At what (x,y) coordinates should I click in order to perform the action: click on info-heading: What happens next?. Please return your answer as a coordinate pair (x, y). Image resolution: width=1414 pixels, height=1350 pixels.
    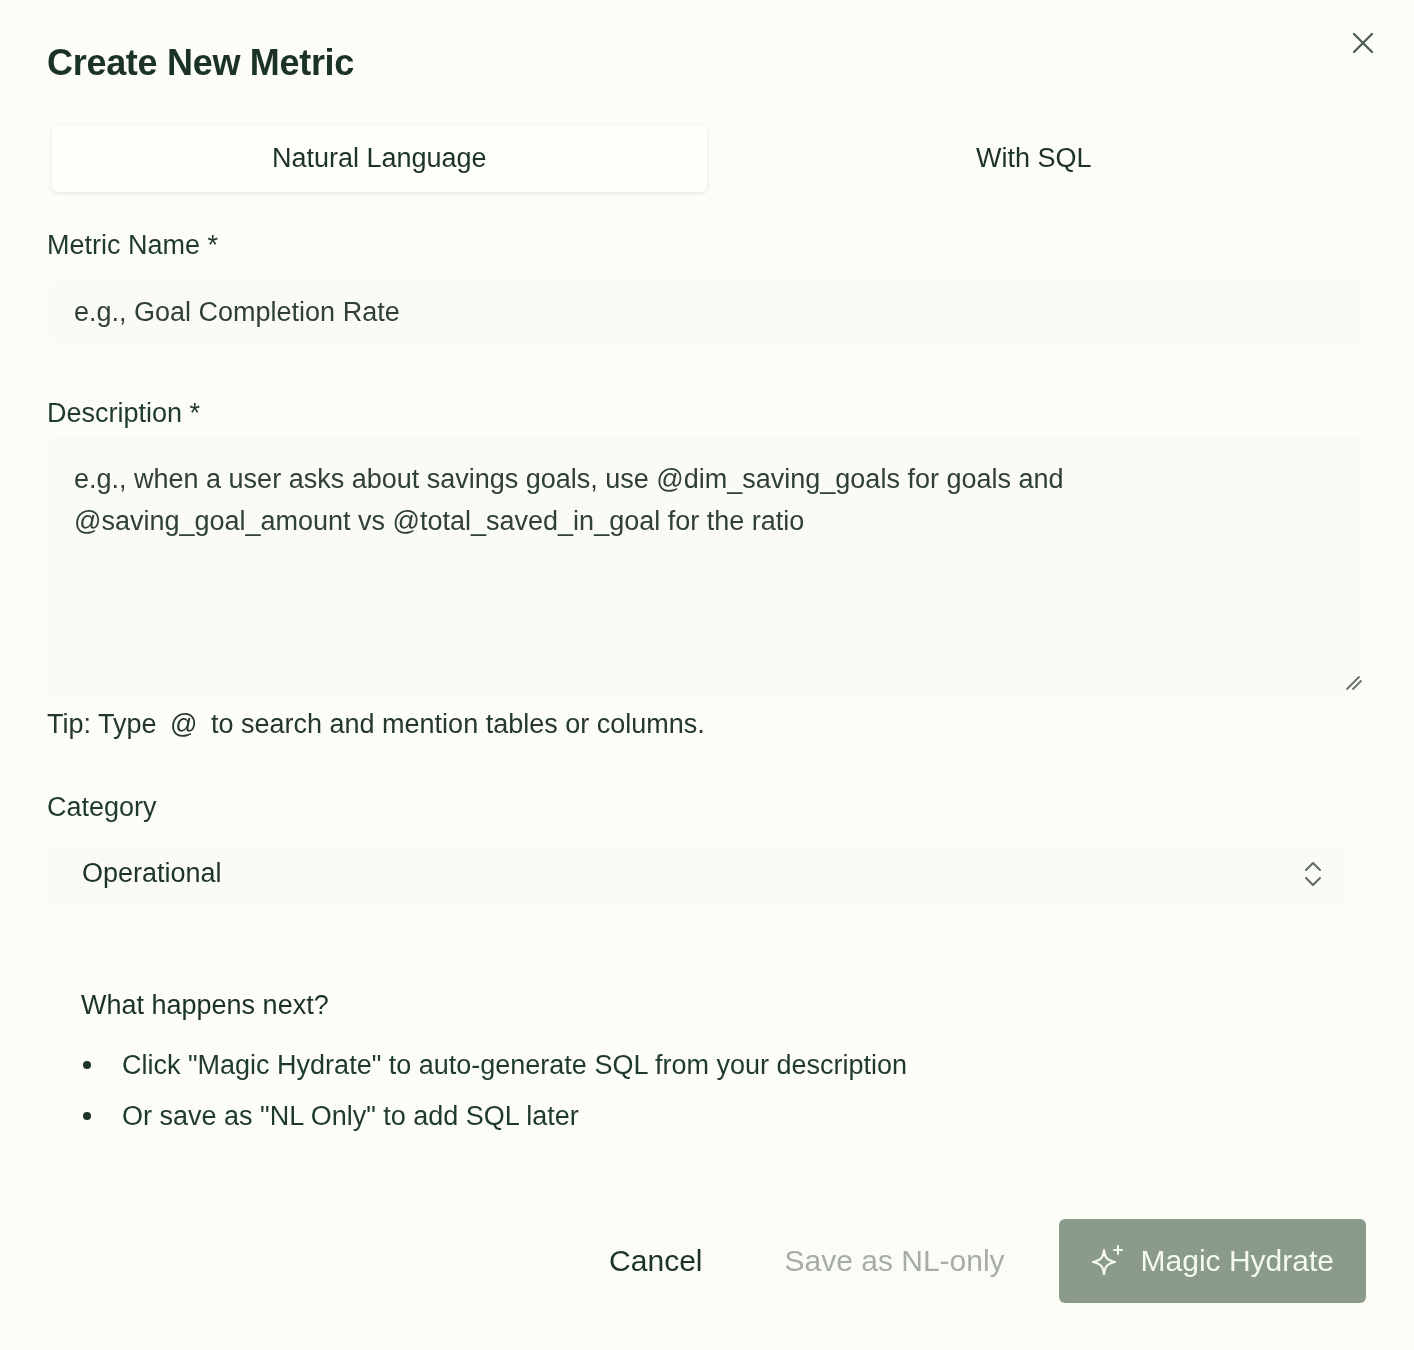
    Looking at the image, I should click on (205, 1005).